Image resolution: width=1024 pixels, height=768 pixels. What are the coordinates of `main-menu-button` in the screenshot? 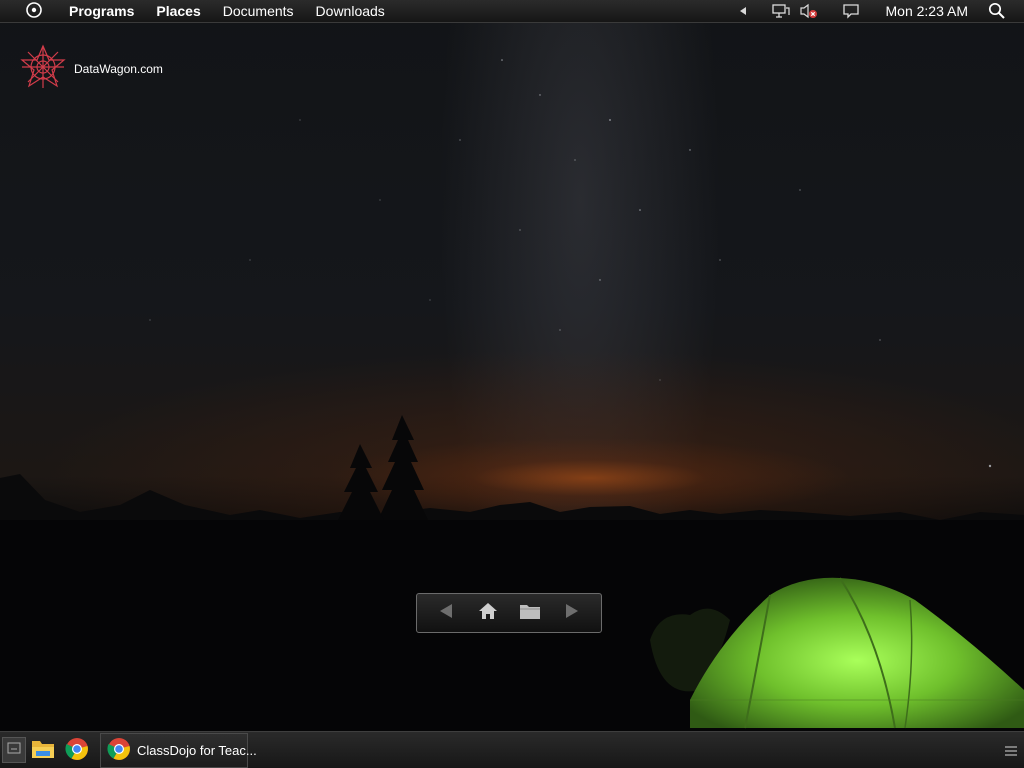 It's located at (34, 11).